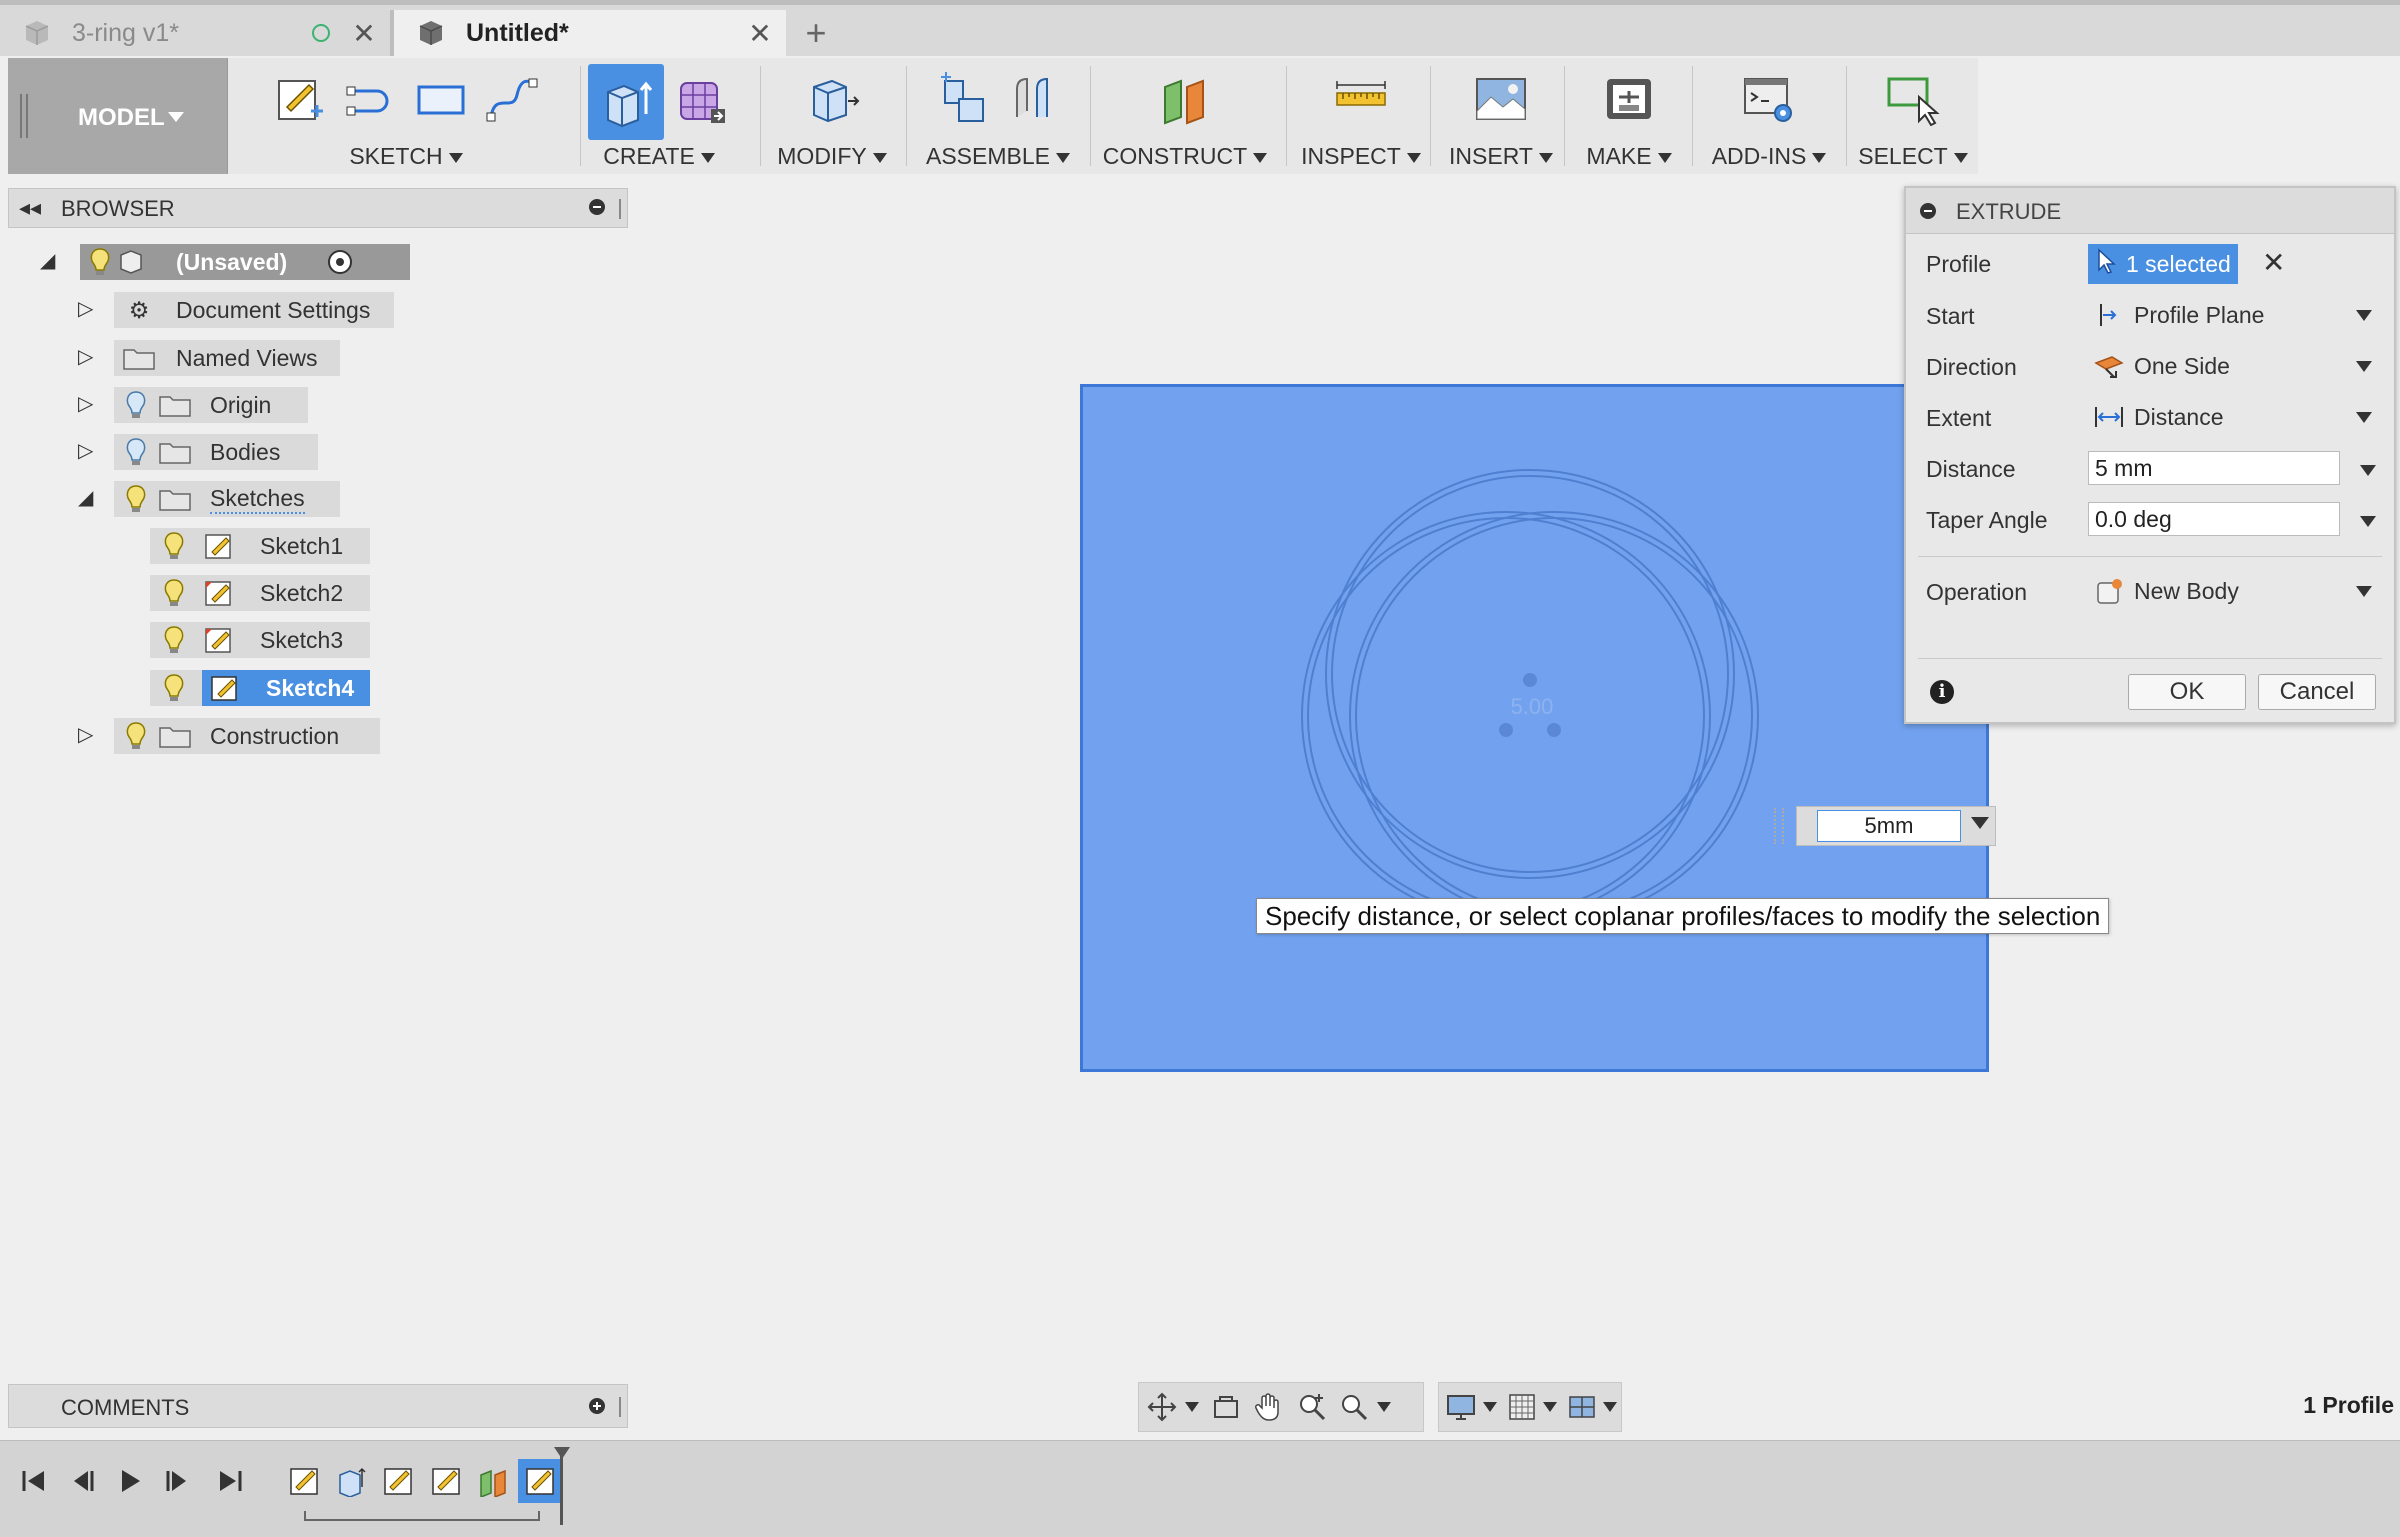 This screenshot has width=2400, height=1537. What do you see at coordinates (406, 116) in the screenshot?
I see `toolbar-group-sketch: SKETCH` at bounding box center [406, 116].